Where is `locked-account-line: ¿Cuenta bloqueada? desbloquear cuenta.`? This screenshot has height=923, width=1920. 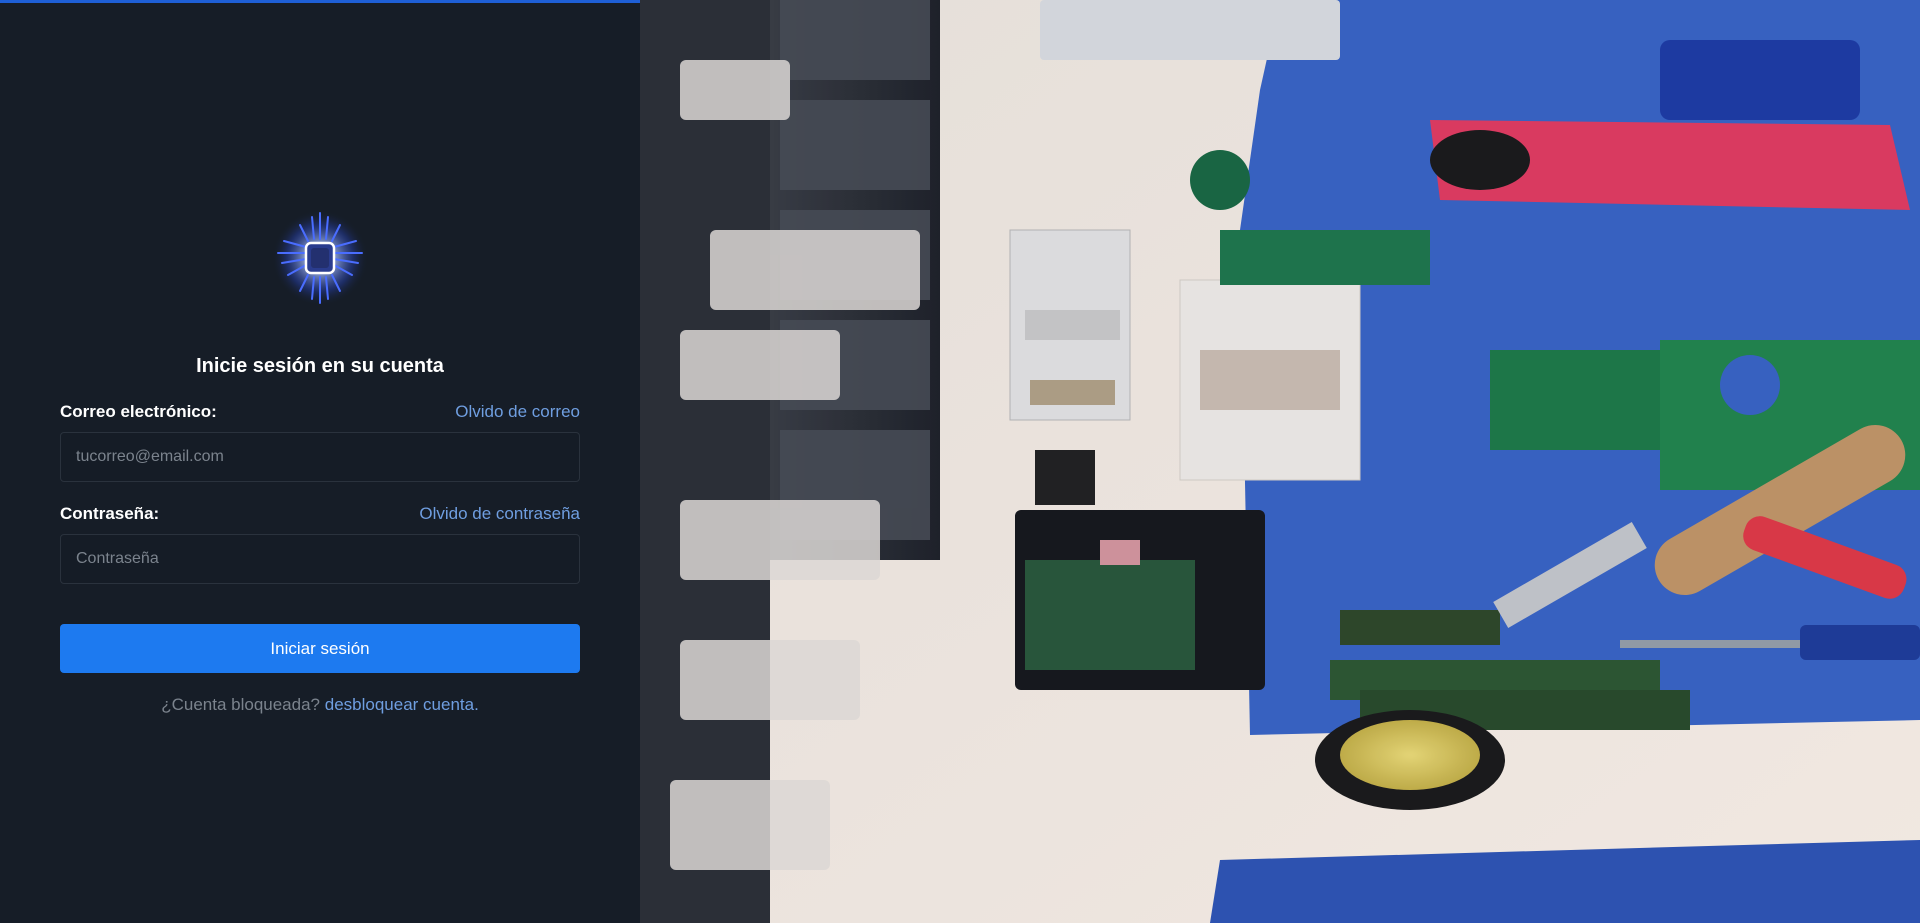
locked-account-line: ¿Cuenta bloqueada? desbloquear cuenta. is located at coordinates (320, 705).